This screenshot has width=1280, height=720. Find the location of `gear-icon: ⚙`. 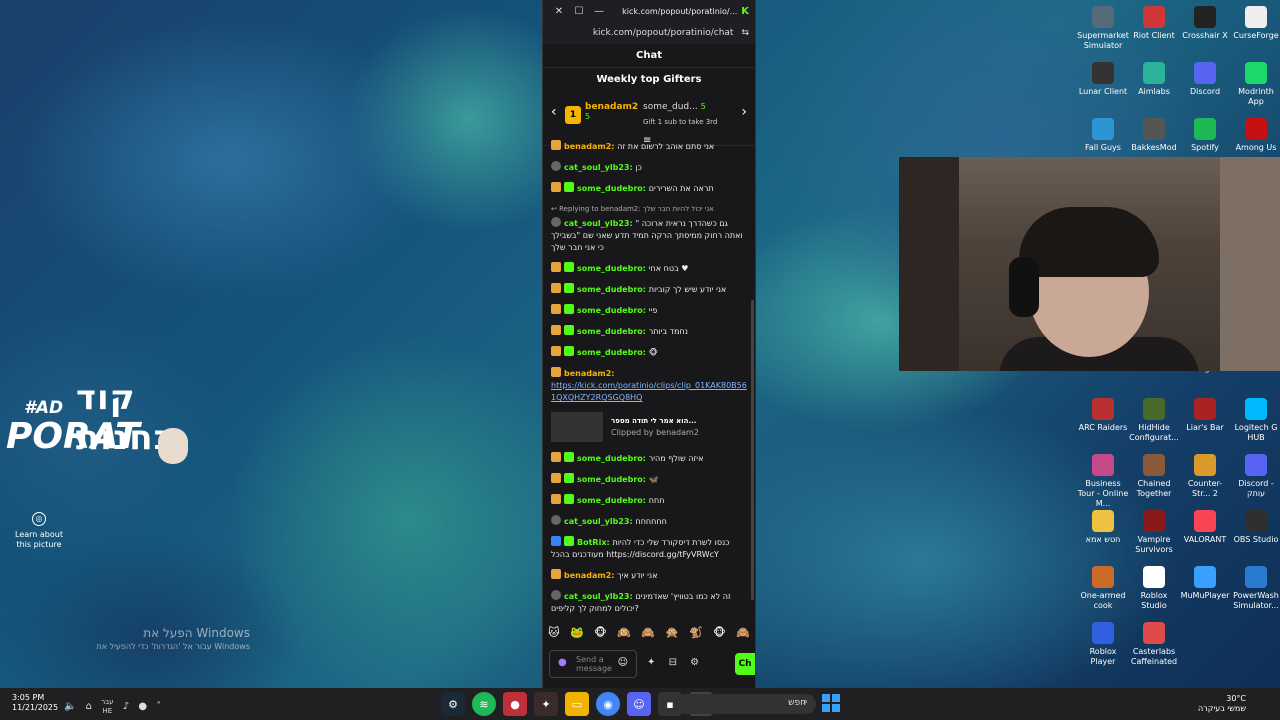

gear-icon: ⚙ is located at coordinates (694, 662).